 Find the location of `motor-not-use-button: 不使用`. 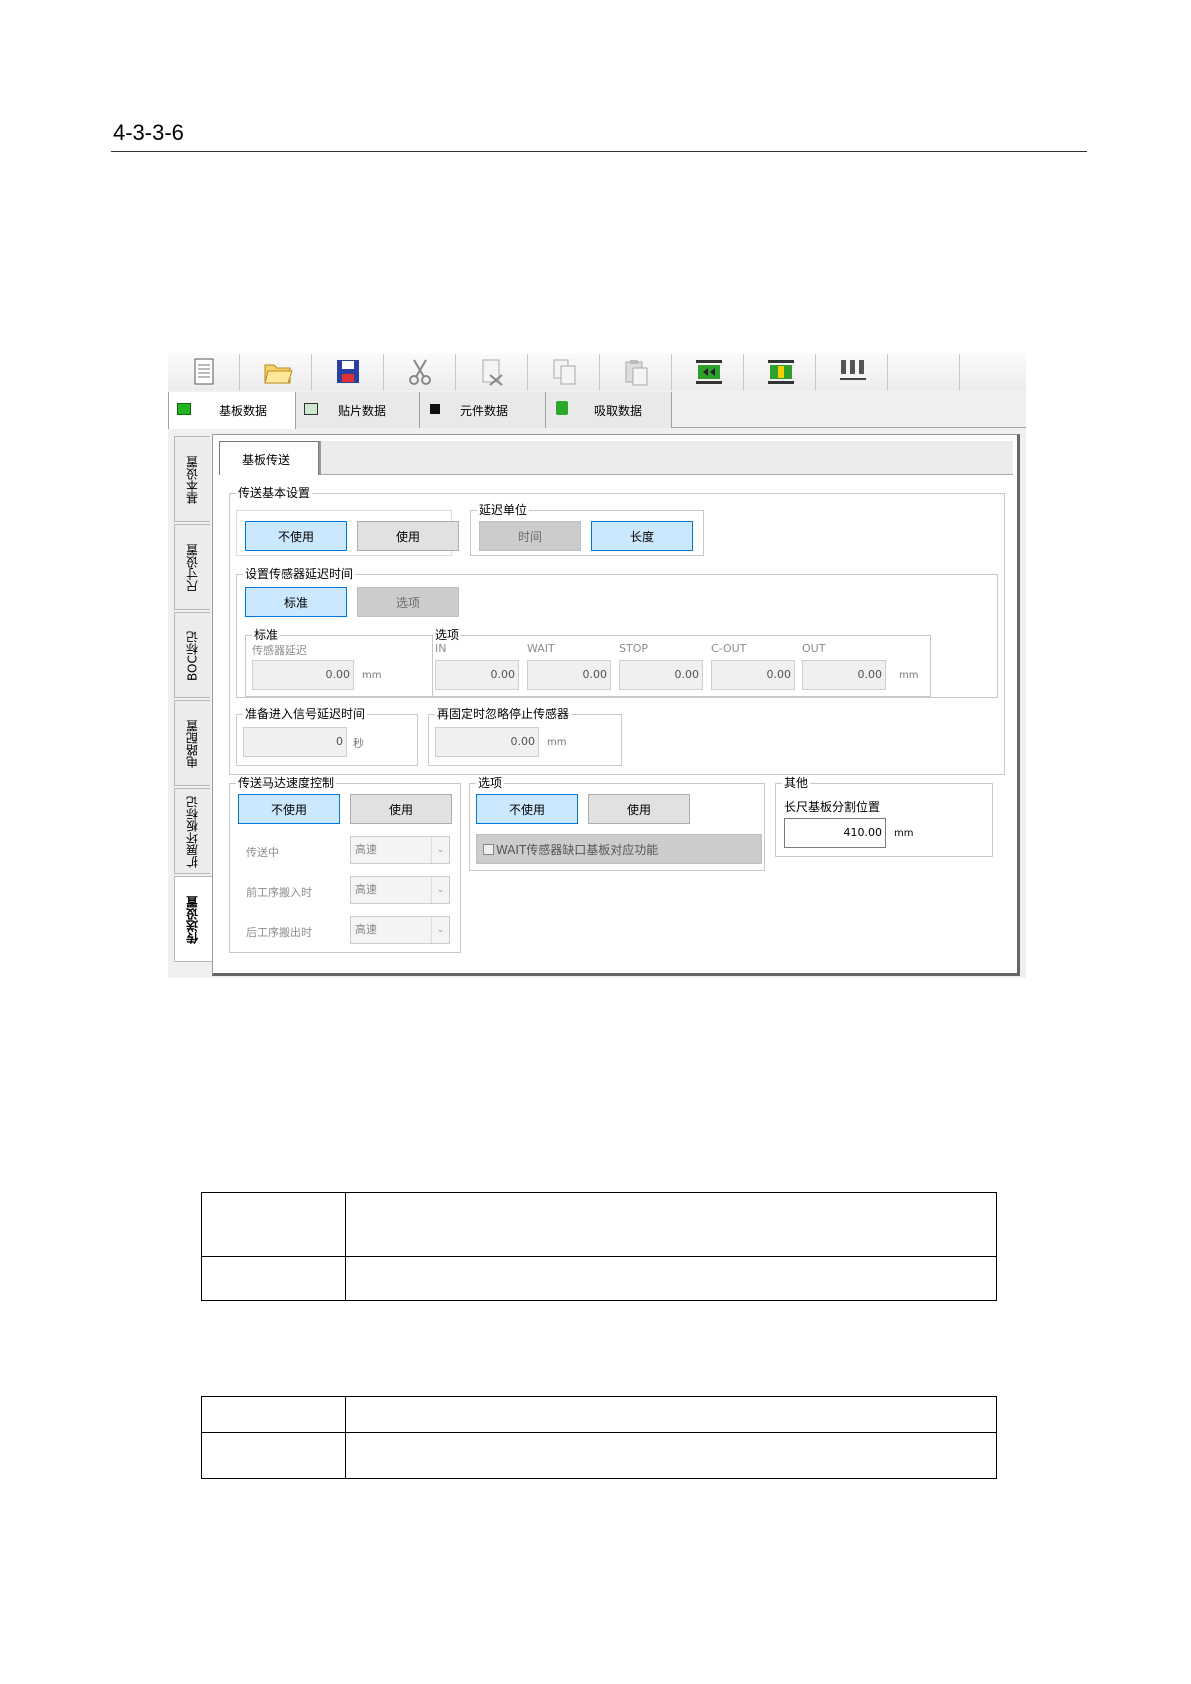

motor-not-use-button: 不使用 is located at coordinates (289, 809).